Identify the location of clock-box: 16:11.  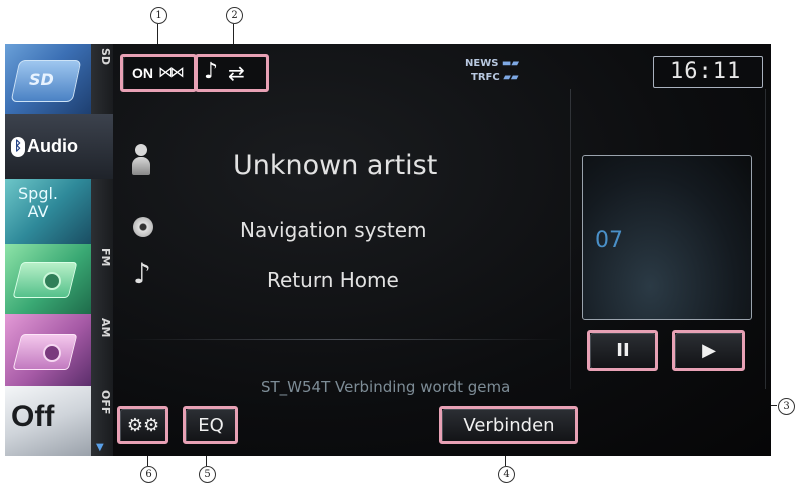
(708, 72).